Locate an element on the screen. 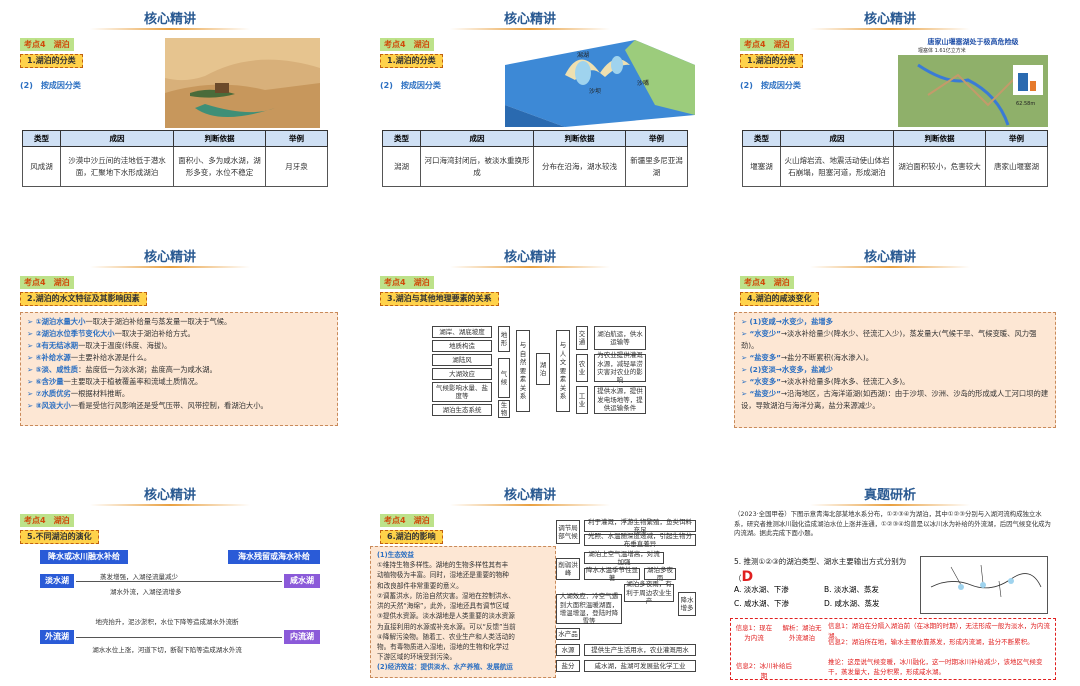 This screenshot has width=1080, height=686. barrier-lake-map: 唐家山堰塞湖处于极高危险级 堰塞体 1.61亿立方米 62.58m is located at coordinates (973, 81).